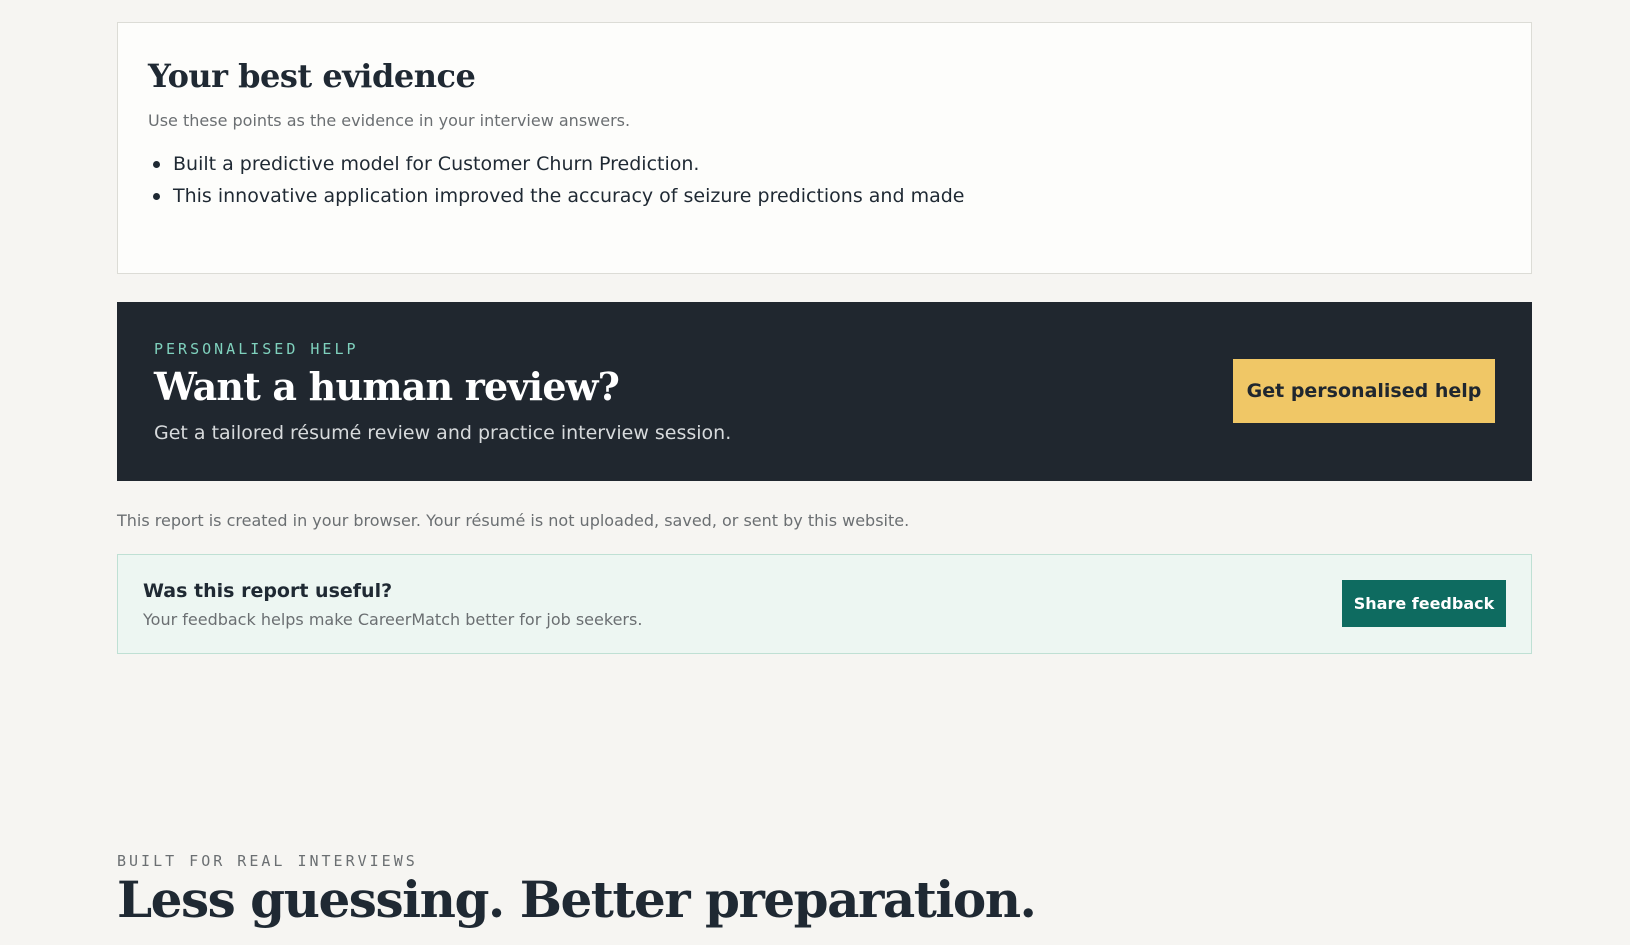 Image resolution: width=1630 pixels, height=945 pixels. Describe the element at coordinates (1364, 391) in the screenshot. I see `get-personalised-help-button: Get personalised help` at that location.